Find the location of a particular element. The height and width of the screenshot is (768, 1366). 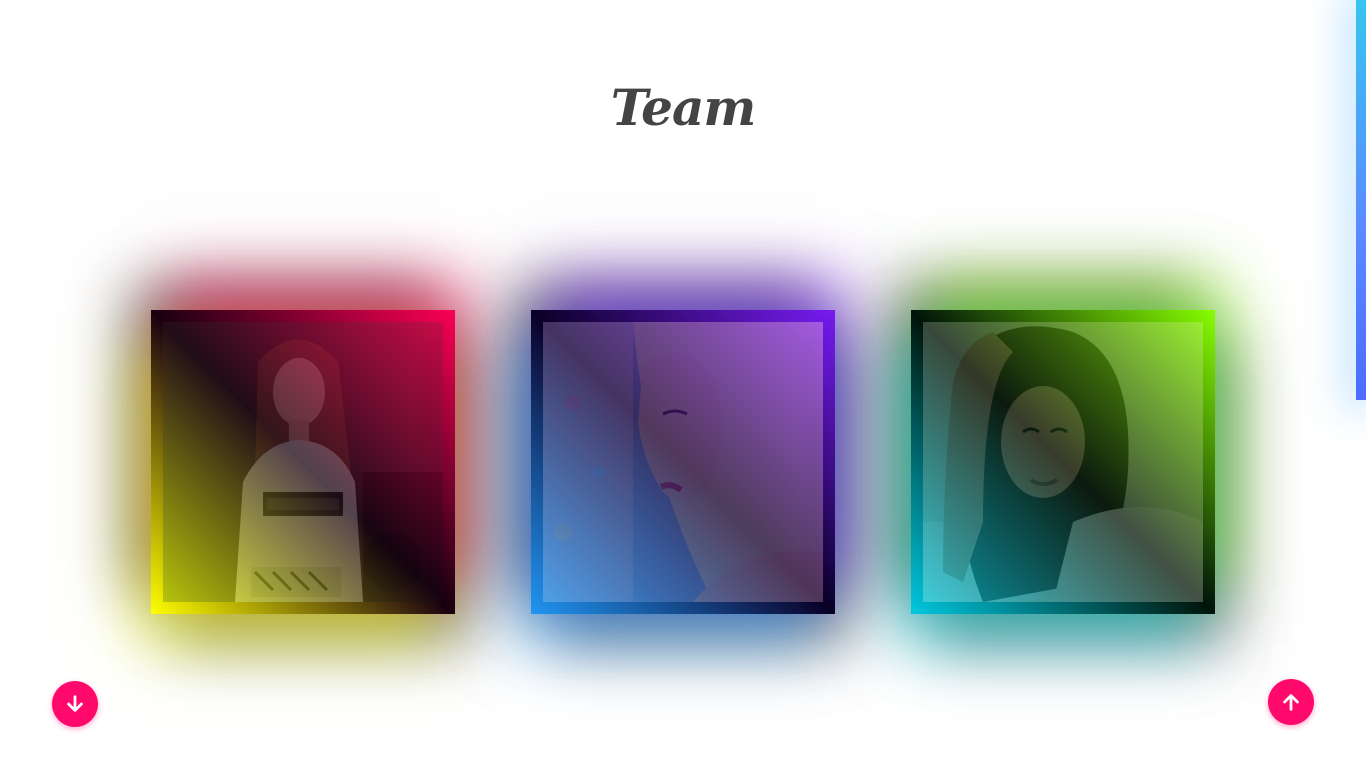

scroll-down-button is located at coordinates (75, 704).